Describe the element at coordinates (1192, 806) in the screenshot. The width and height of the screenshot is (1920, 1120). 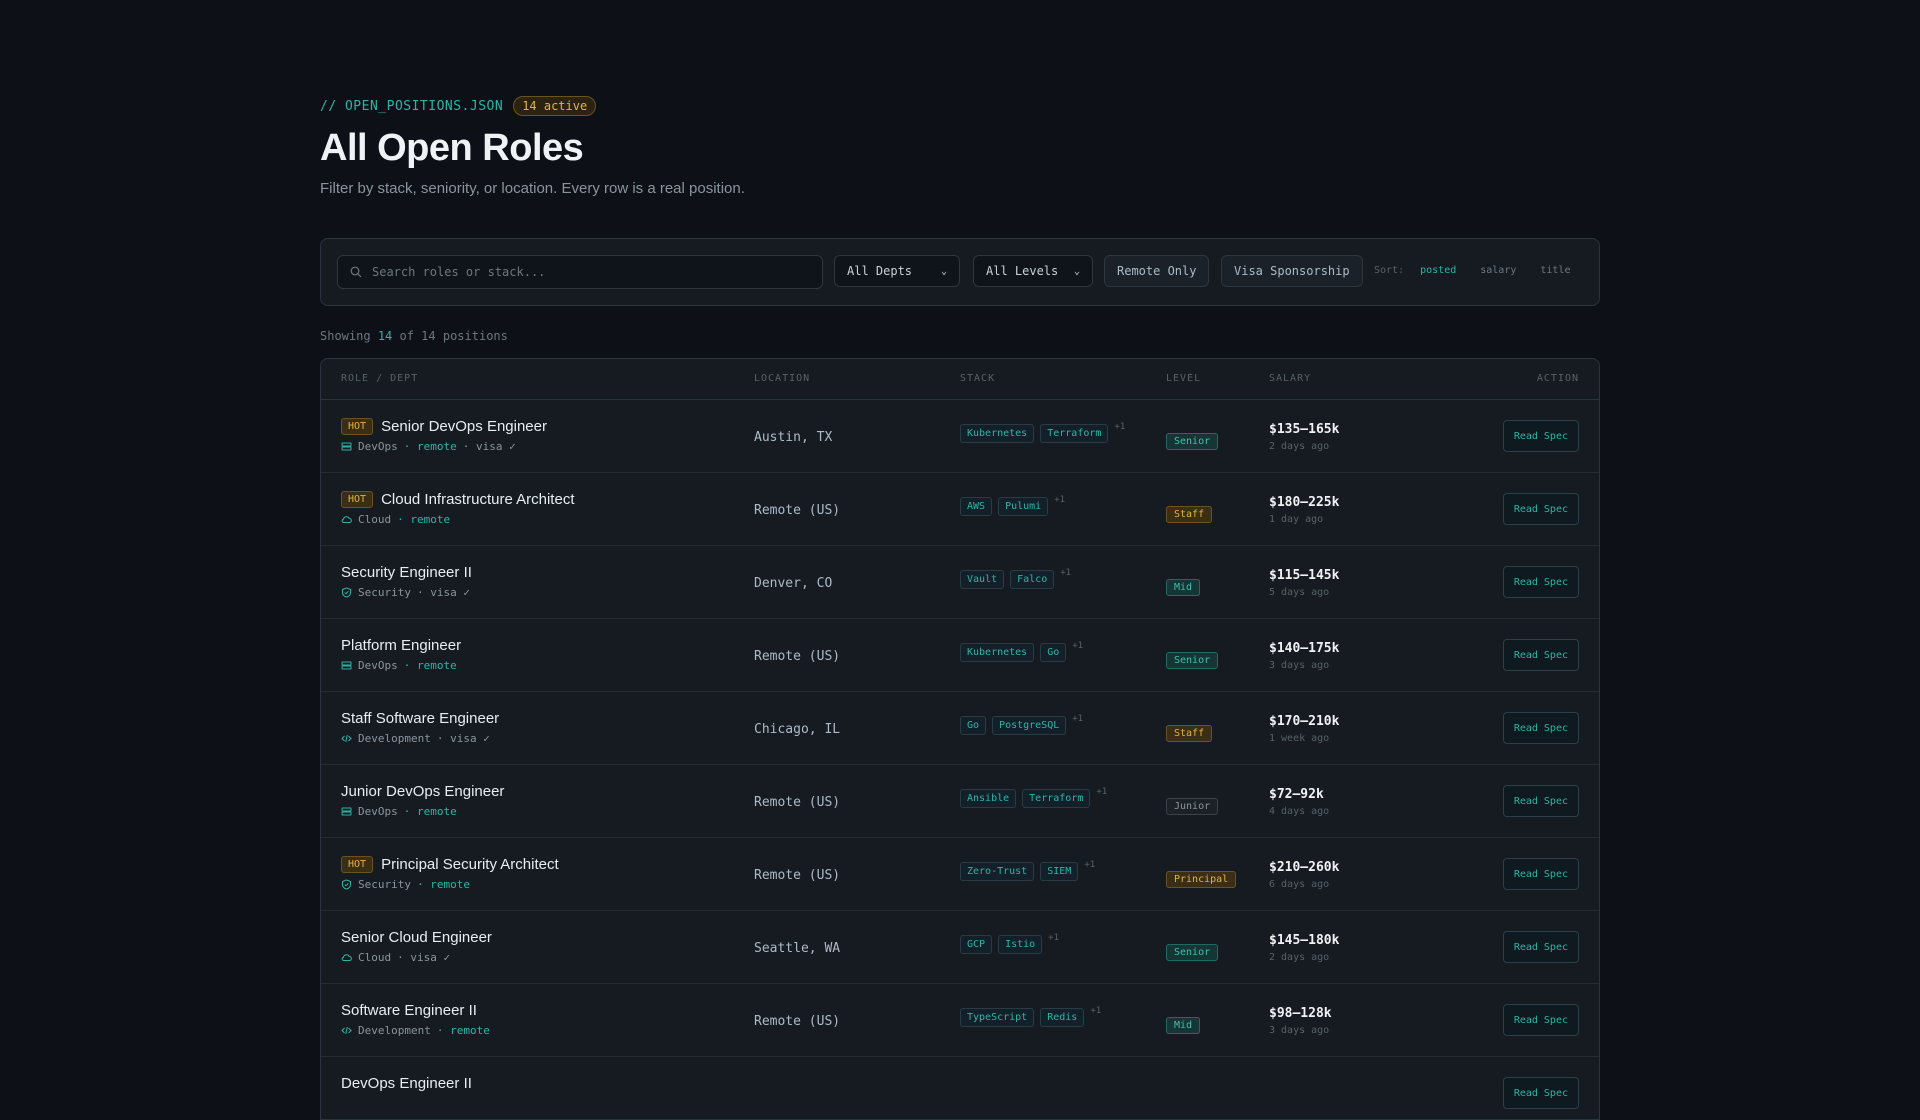
I see `level-badge: Junior` at that location.